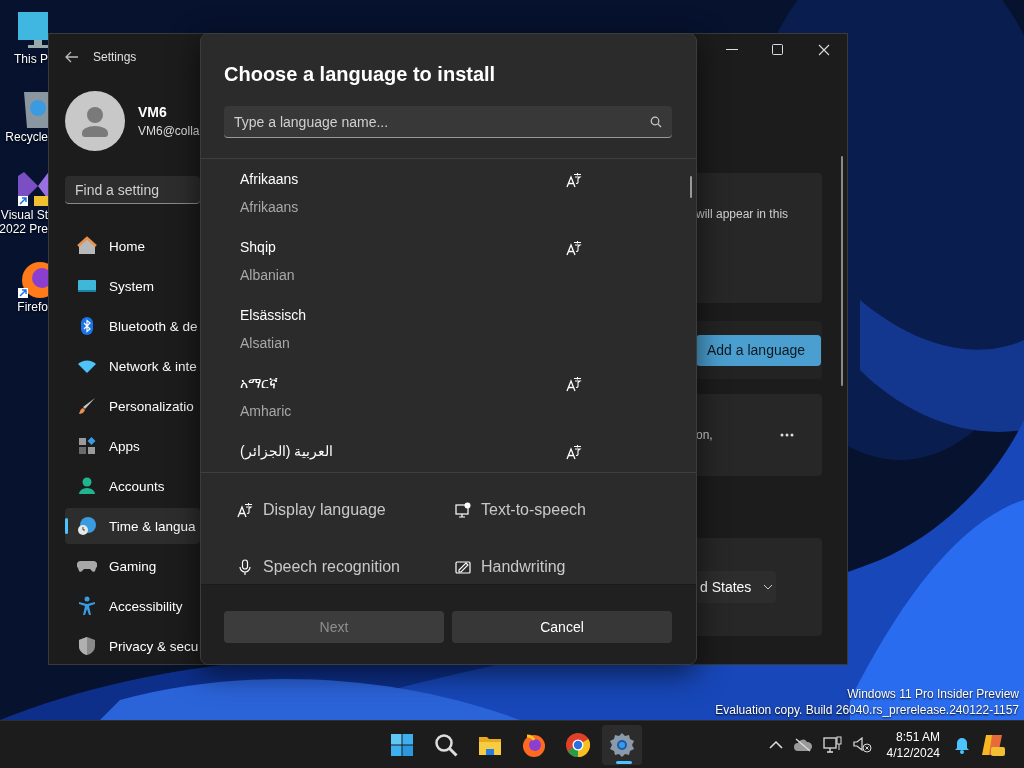 This screenshot has height=768, width=1024. I want to click on dropdown: d States, so click(736, 587).